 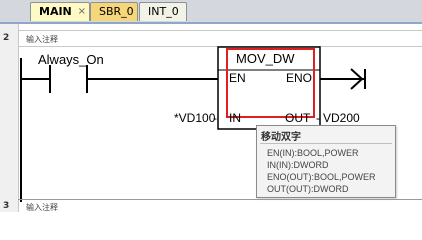 I want to click on network-separator, so click(x=220, y=199).